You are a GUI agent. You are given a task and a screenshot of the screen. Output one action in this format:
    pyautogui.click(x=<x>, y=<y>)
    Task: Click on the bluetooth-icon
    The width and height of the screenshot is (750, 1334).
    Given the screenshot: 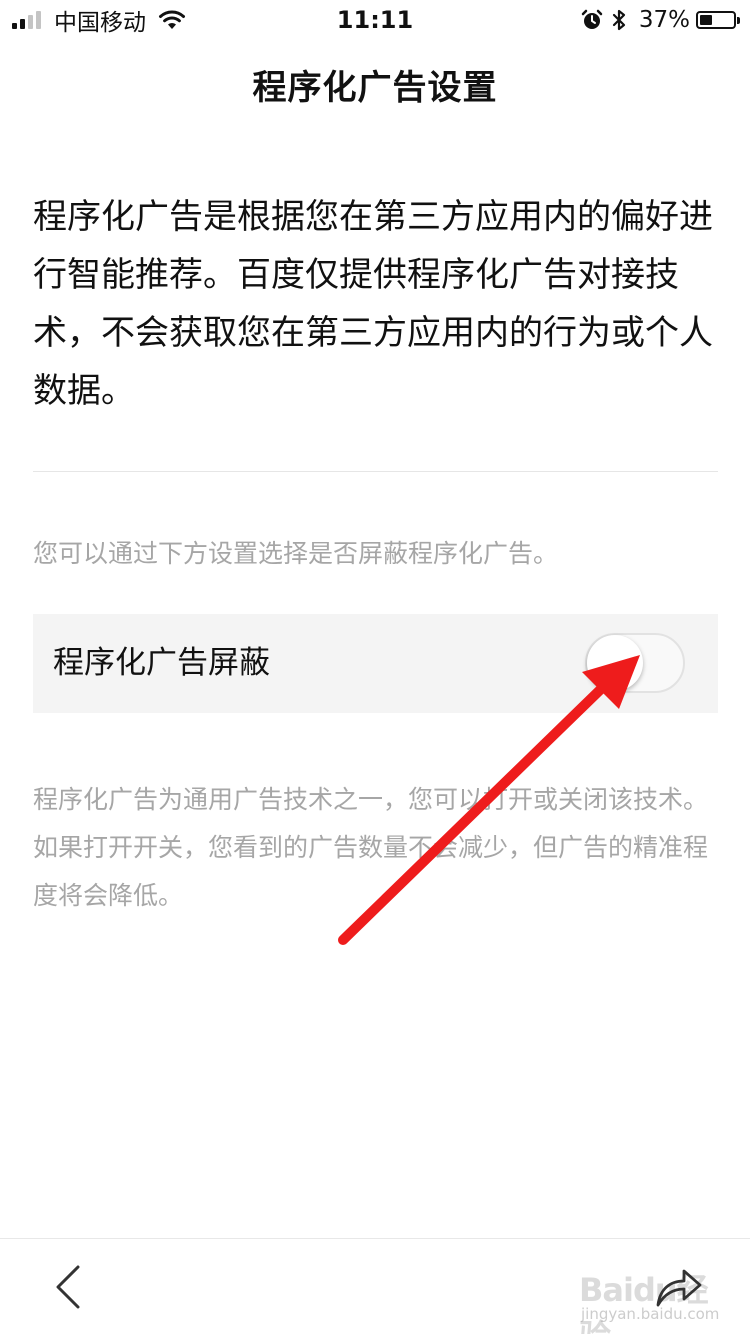 What is the action you would take?
    pyautogui.click(x=618, y=20)
    